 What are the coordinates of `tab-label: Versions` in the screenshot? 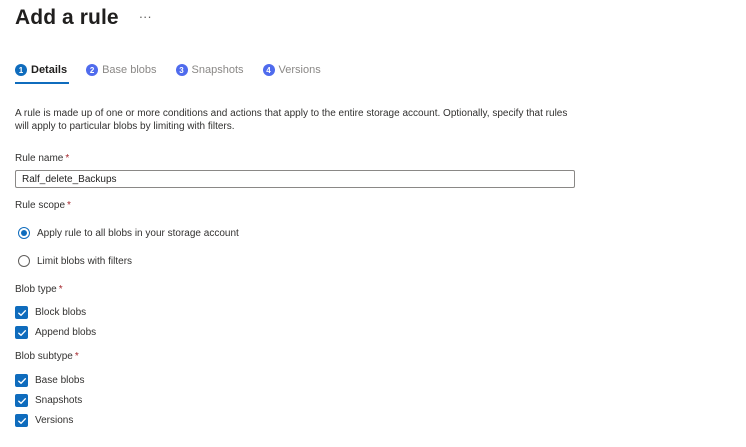 It's located at (299, 70).